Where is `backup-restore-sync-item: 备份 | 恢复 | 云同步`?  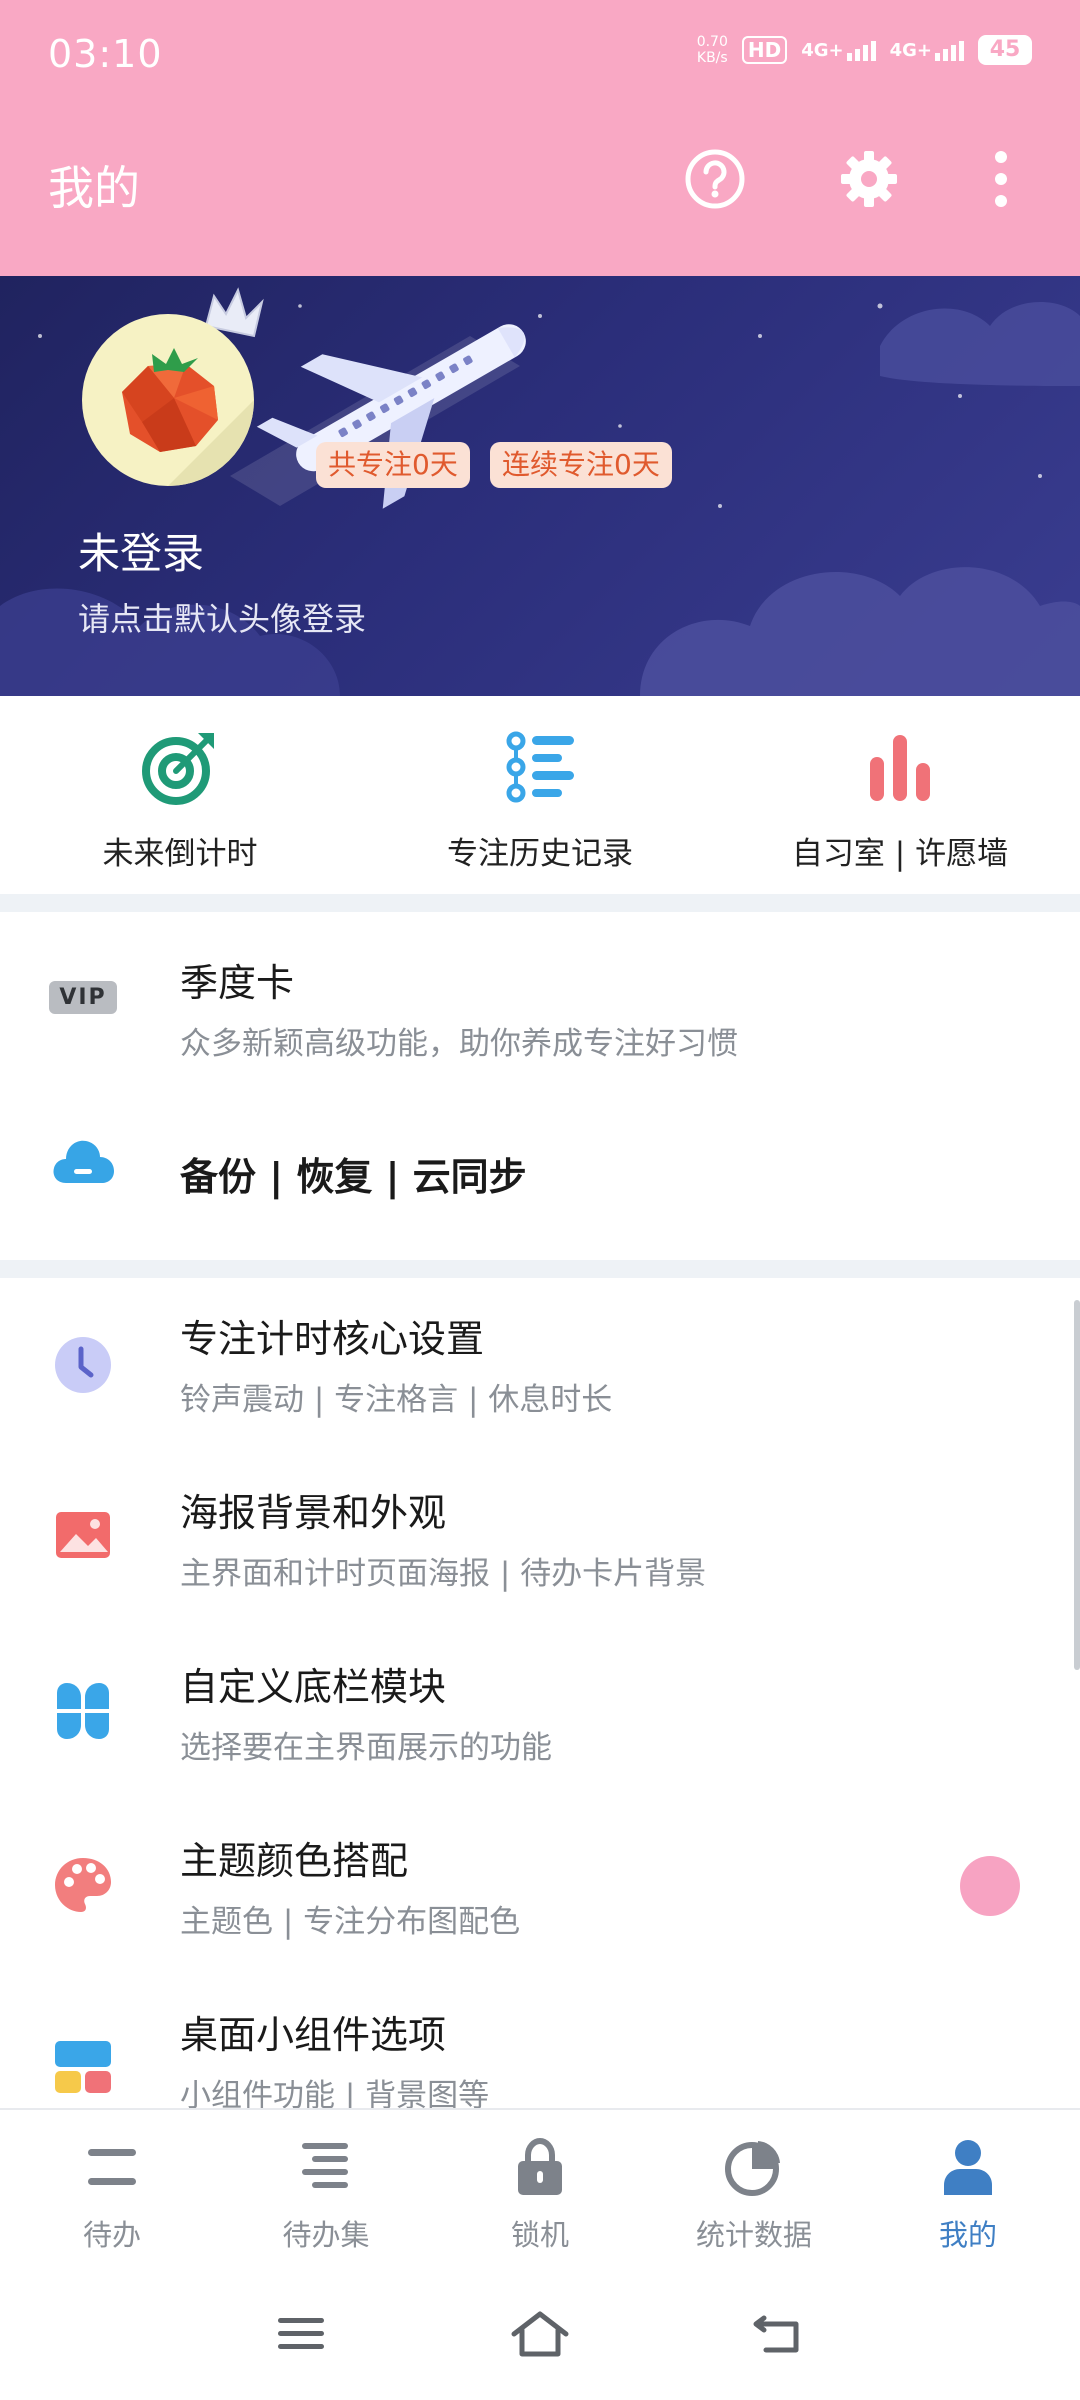
backup-restore-sync-item: 备份 | 恢复 | 云同步 is located at coordinates (540, 1172).